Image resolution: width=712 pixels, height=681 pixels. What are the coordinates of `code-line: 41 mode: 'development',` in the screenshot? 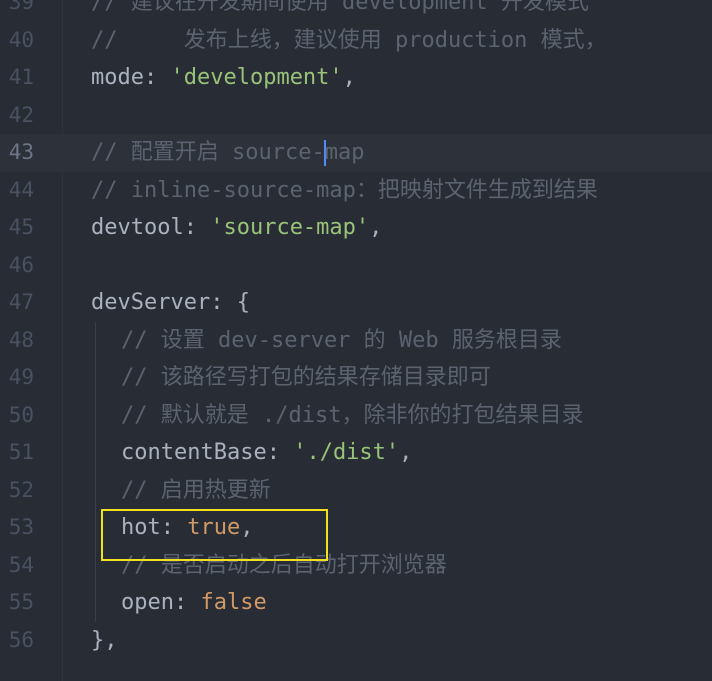 It's located at (356, 78).